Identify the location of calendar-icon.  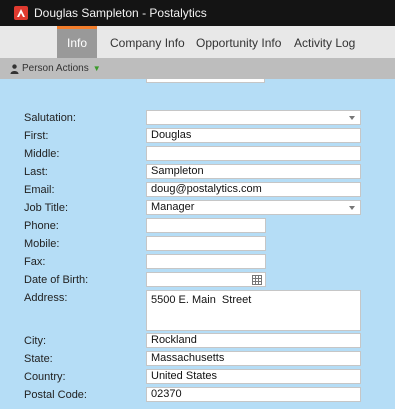
(257, 280).